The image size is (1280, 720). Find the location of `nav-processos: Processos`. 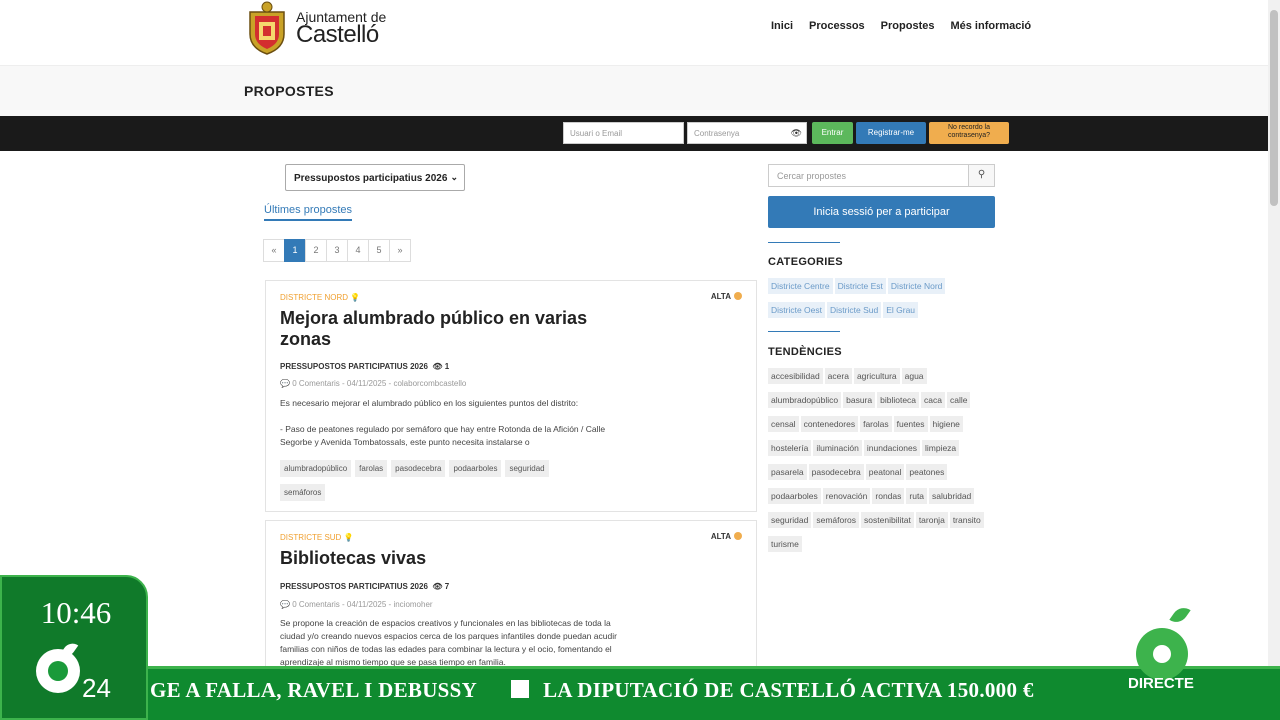

nav-processos: Processos is located at coordinates (837, 26).